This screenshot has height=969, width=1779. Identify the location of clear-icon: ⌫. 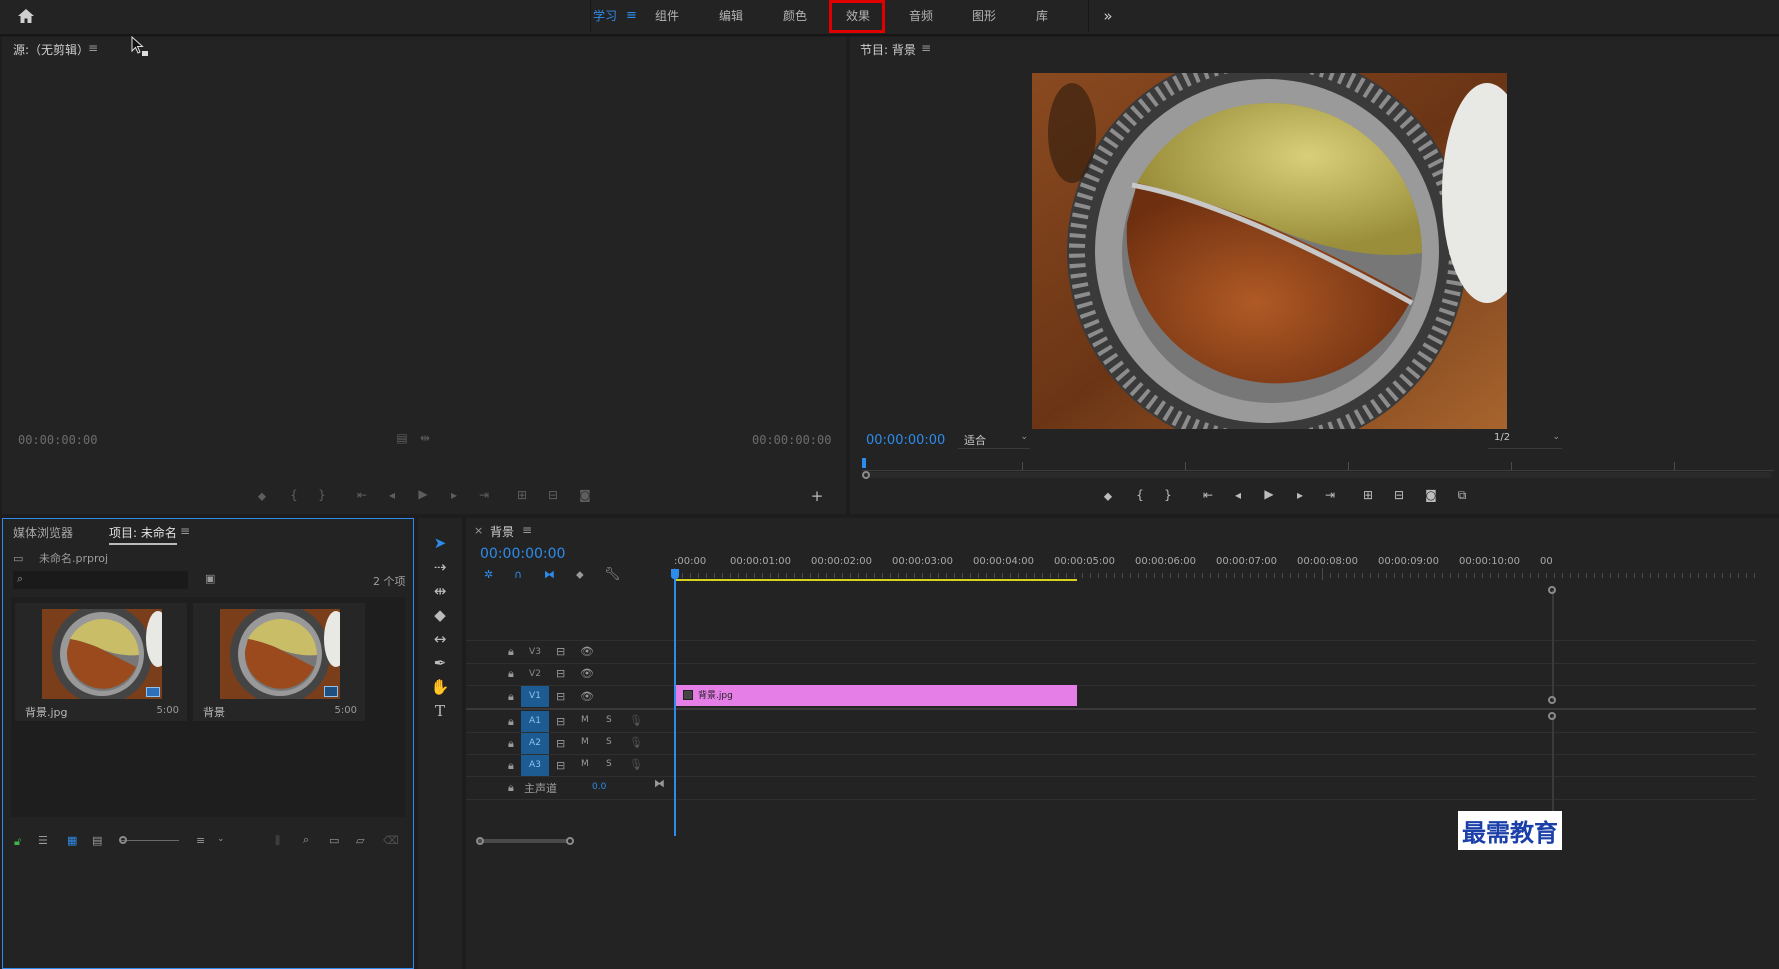
(391, 840).